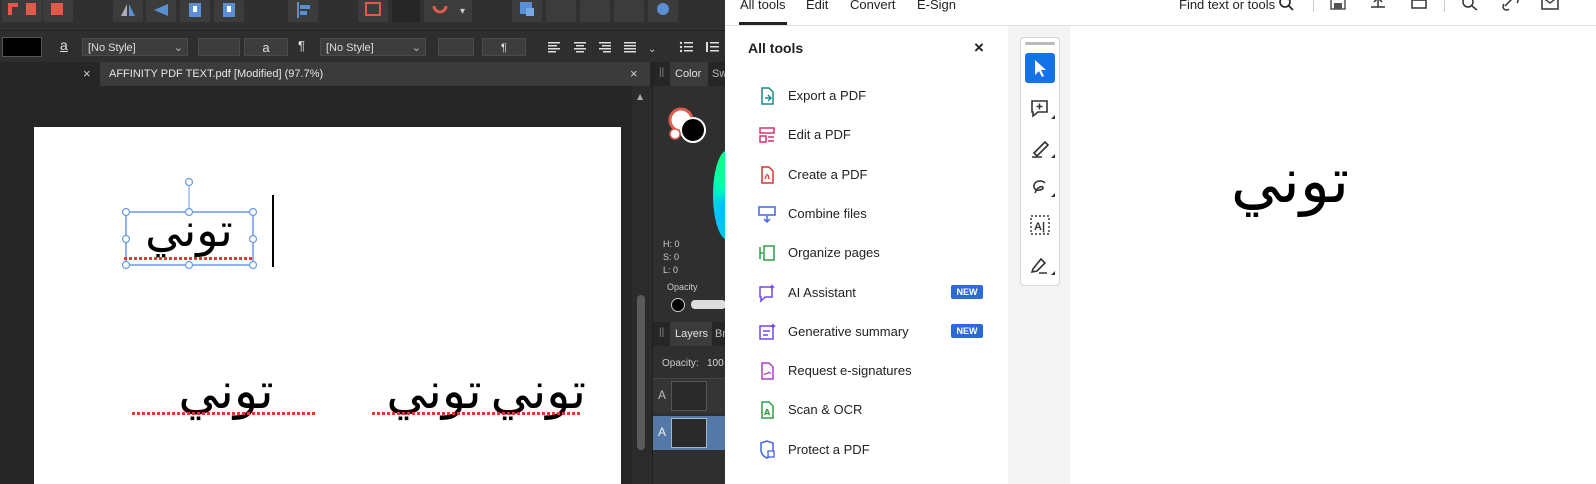  I want to click on tool-item-ai-assistant: AI Assistant NEW, so click(866, 293).